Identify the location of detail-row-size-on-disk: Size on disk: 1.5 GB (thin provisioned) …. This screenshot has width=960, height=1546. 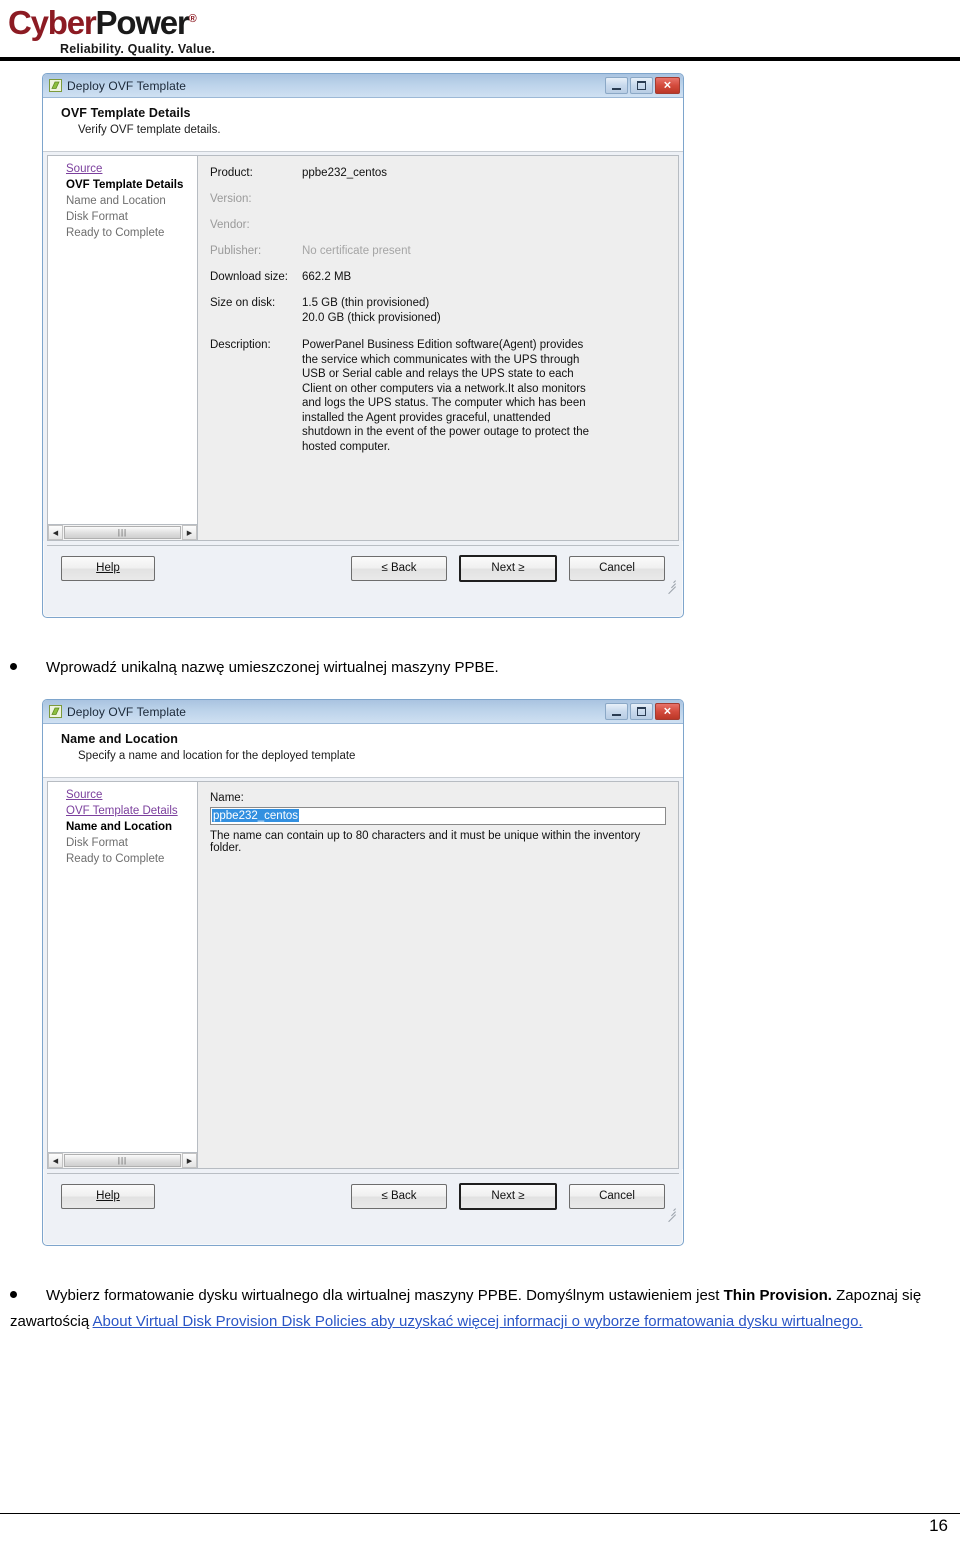
(438, 311).